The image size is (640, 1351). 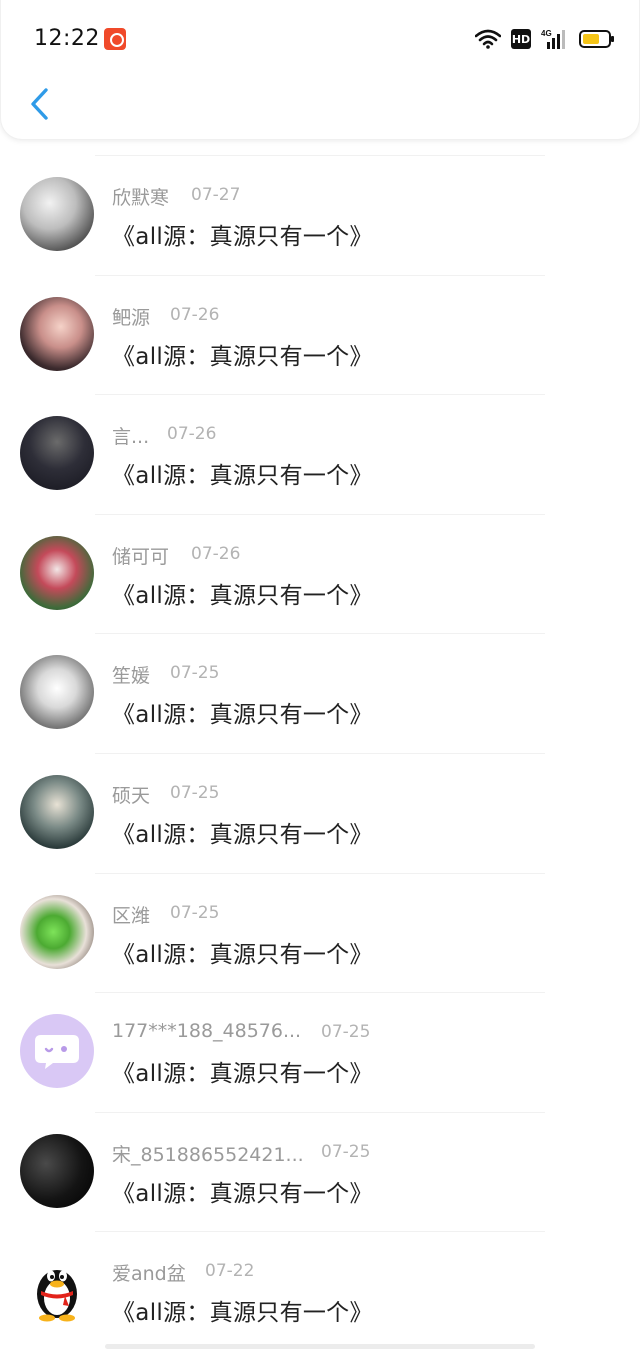 I want to click on sender-name: 区潍, so click(x=131, y=915).